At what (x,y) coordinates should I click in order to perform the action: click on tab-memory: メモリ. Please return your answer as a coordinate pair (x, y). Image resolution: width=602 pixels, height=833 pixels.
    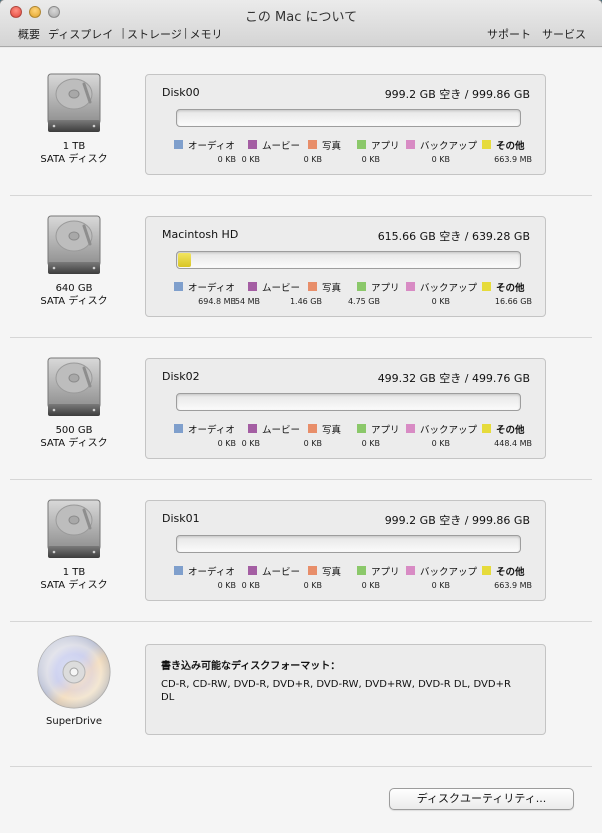
    Looking at the image, I should click on (205, 34).